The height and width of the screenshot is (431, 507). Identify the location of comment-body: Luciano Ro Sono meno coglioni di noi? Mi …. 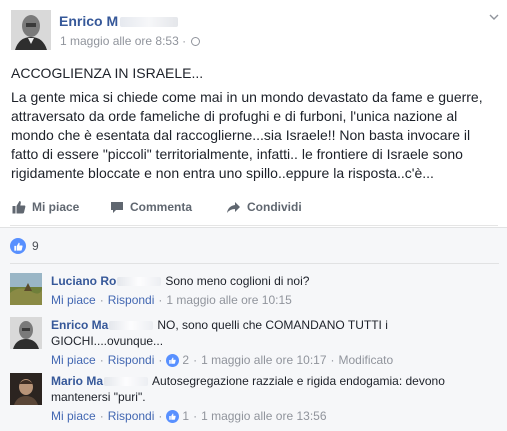
(273, 290).